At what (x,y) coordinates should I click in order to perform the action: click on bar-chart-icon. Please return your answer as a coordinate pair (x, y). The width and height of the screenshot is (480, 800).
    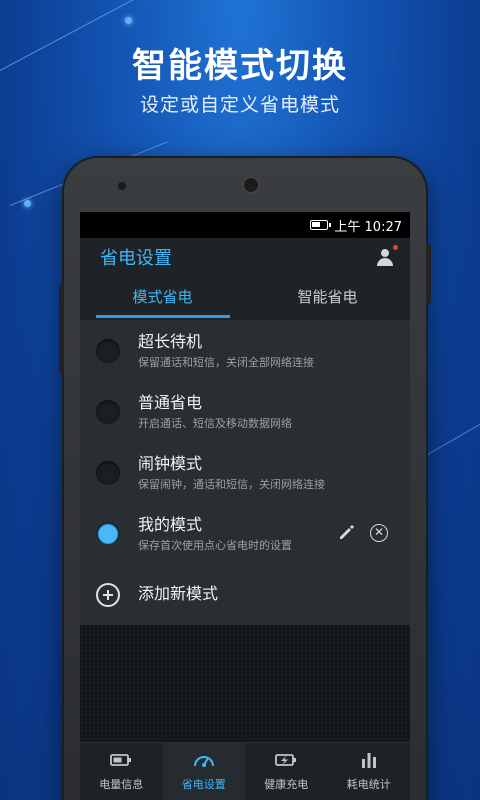
    Looking at the image, I should click on (369, 760).